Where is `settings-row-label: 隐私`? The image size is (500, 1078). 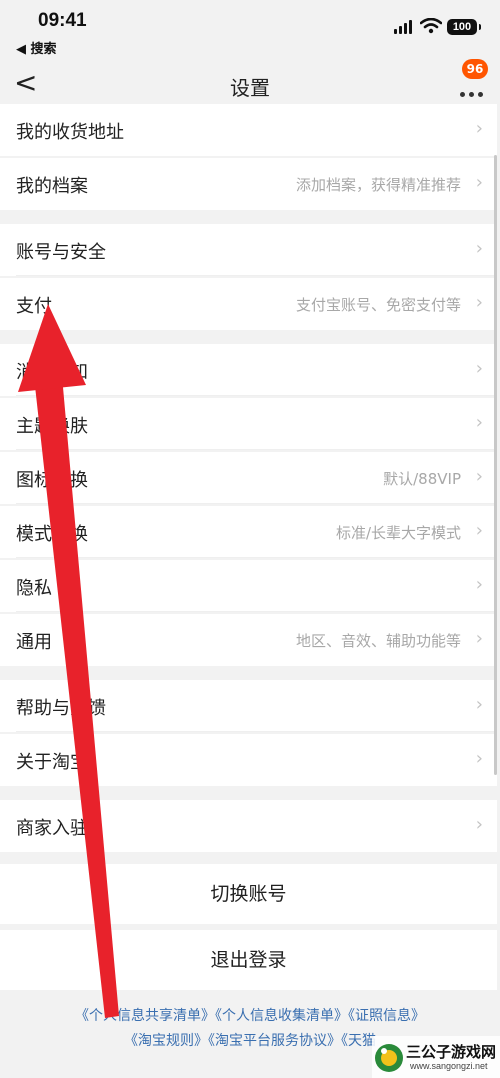 settings-row-label: 隐私 is located at coordinates (34, 588).